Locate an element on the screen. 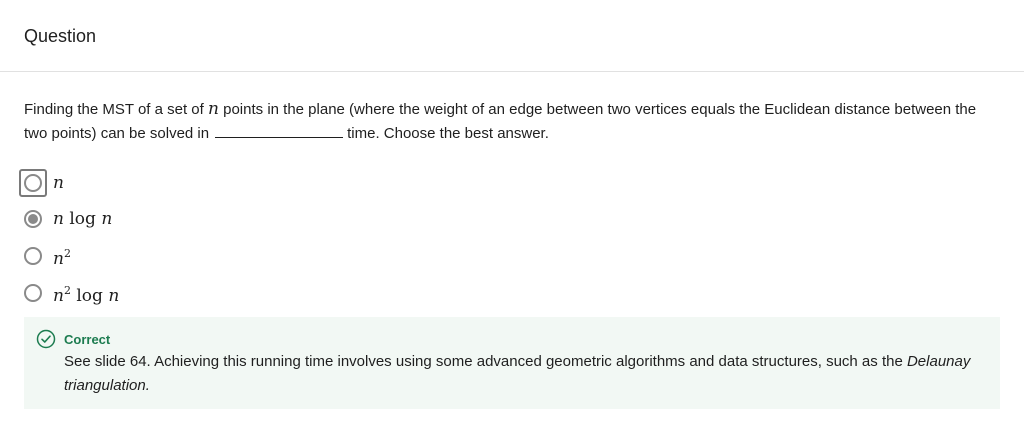 This screenshot has width=1024, height=425. header-title: Question is located at coordinates (60, 36).